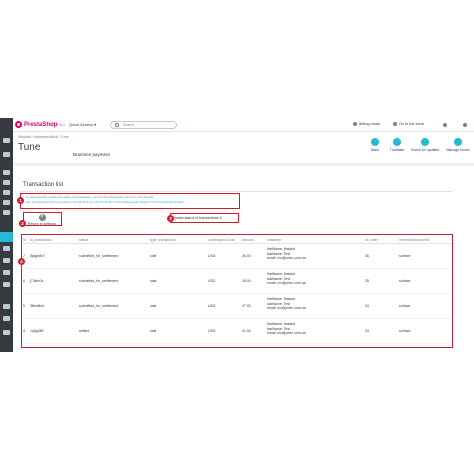 This screenshot has height=474, width=474. I want to click on breadcrumb: Modules / braintreeofficial / Tune, so click(43, 137).